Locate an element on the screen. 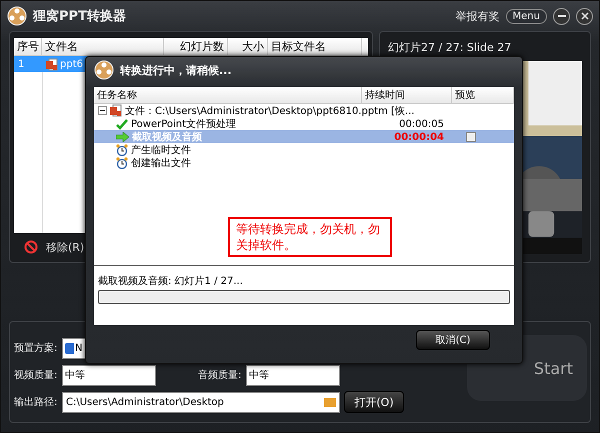 Image resolution: width=600 pixels, height=433 pixels. close-icon is located at coordinates (584, 16).